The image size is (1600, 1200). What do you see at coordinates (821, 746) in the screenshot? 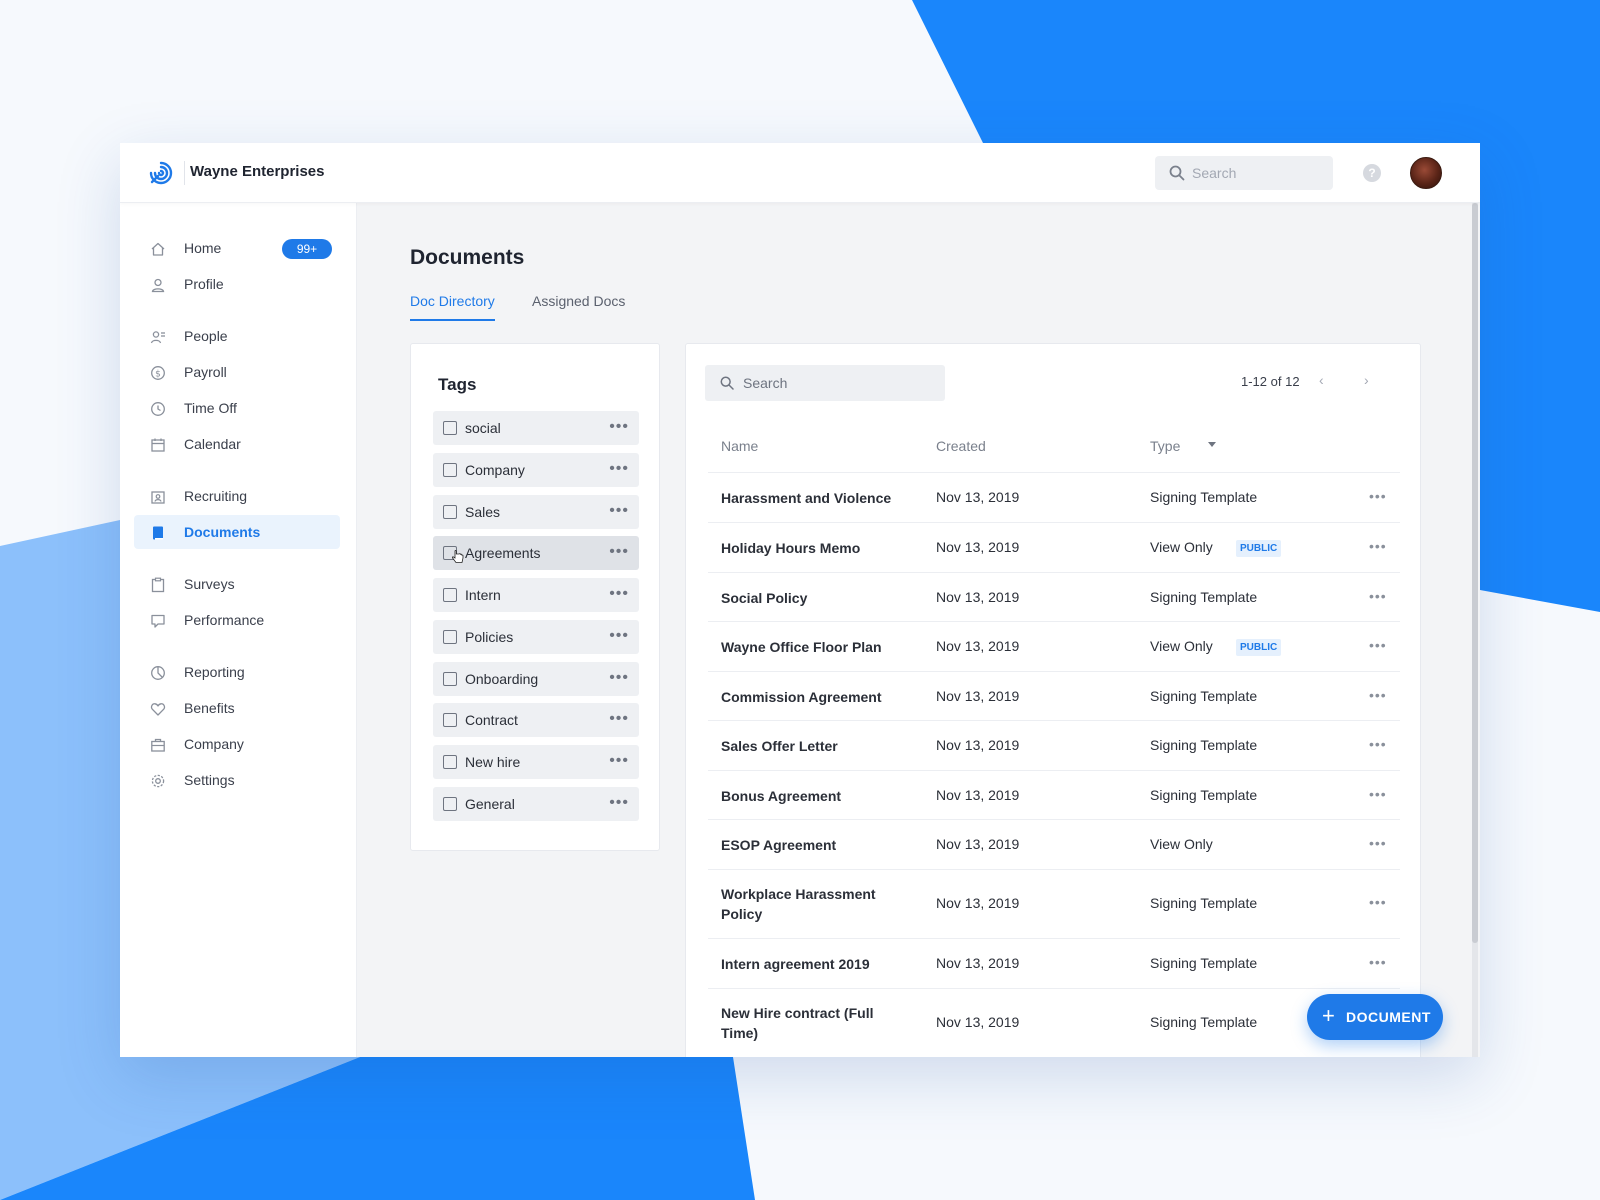
I see `document-name: Sales Offer Letter` at bounding box center [821, 746].